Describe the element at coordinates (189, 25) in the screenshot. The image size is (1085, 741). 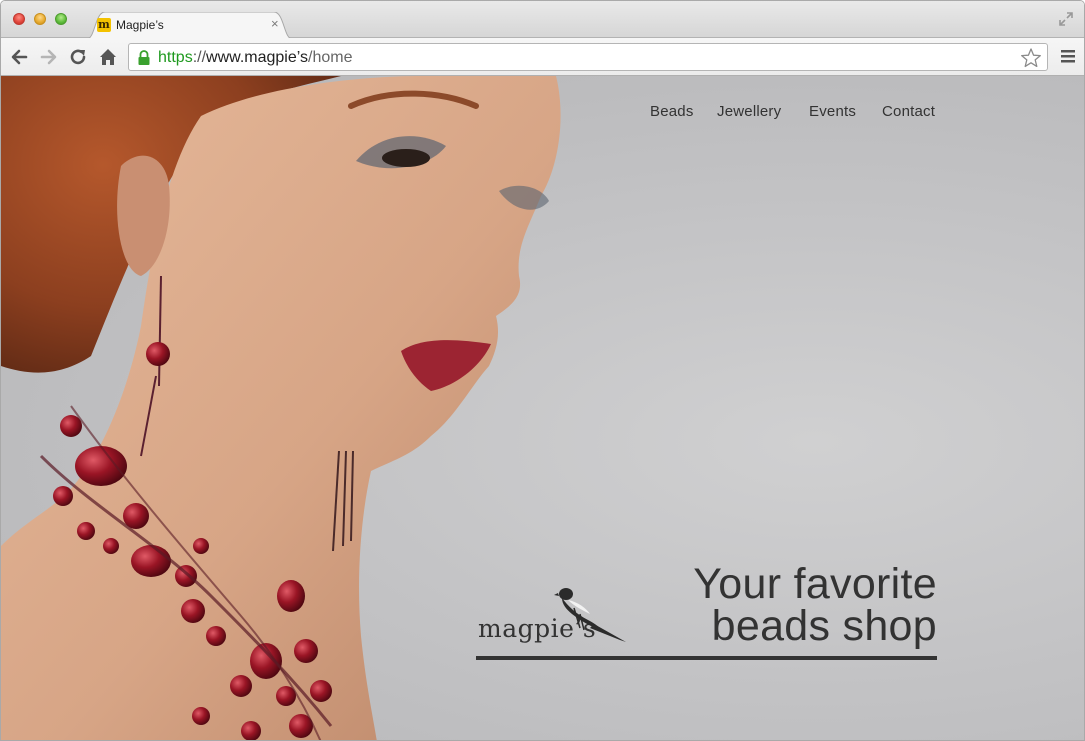
I see `tab-magpies: m Magpie’s ×` at that location.